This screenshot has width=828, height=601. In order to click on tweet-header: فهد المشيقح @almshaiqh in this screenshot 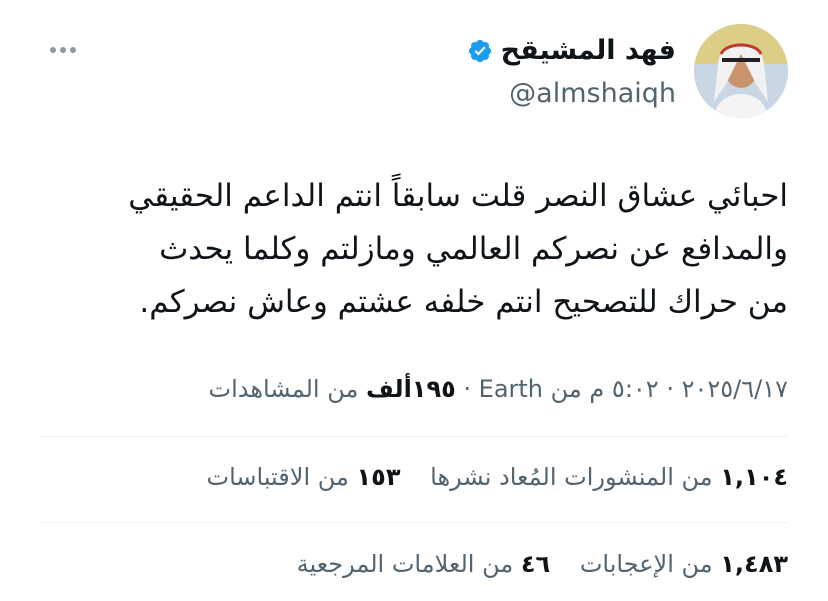, I will do `click(414, 72)`.